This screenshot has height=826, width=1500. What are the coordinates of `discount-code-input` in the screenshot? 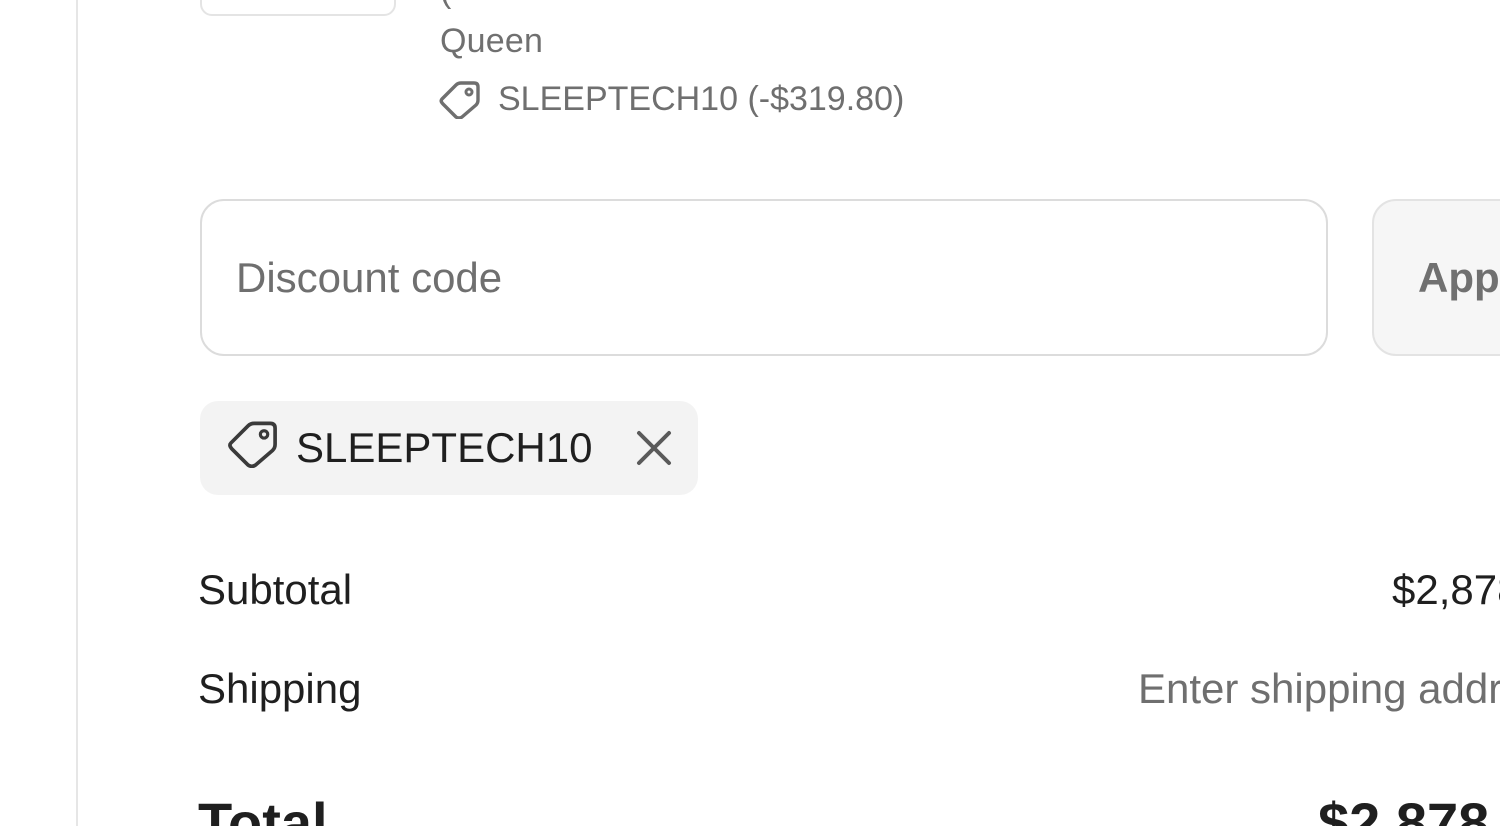 It's located at (764, 277).